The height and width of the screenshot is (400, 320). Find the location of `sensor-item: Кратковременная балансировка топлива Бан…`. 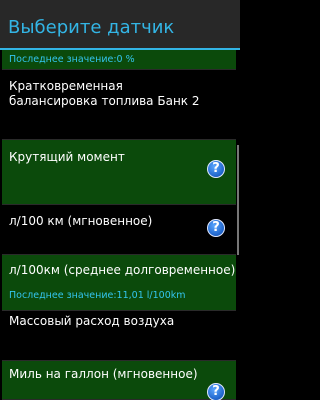

sensor-item: Кратковременная балансировка топлива Бан… is located at coordinates (119, 105).